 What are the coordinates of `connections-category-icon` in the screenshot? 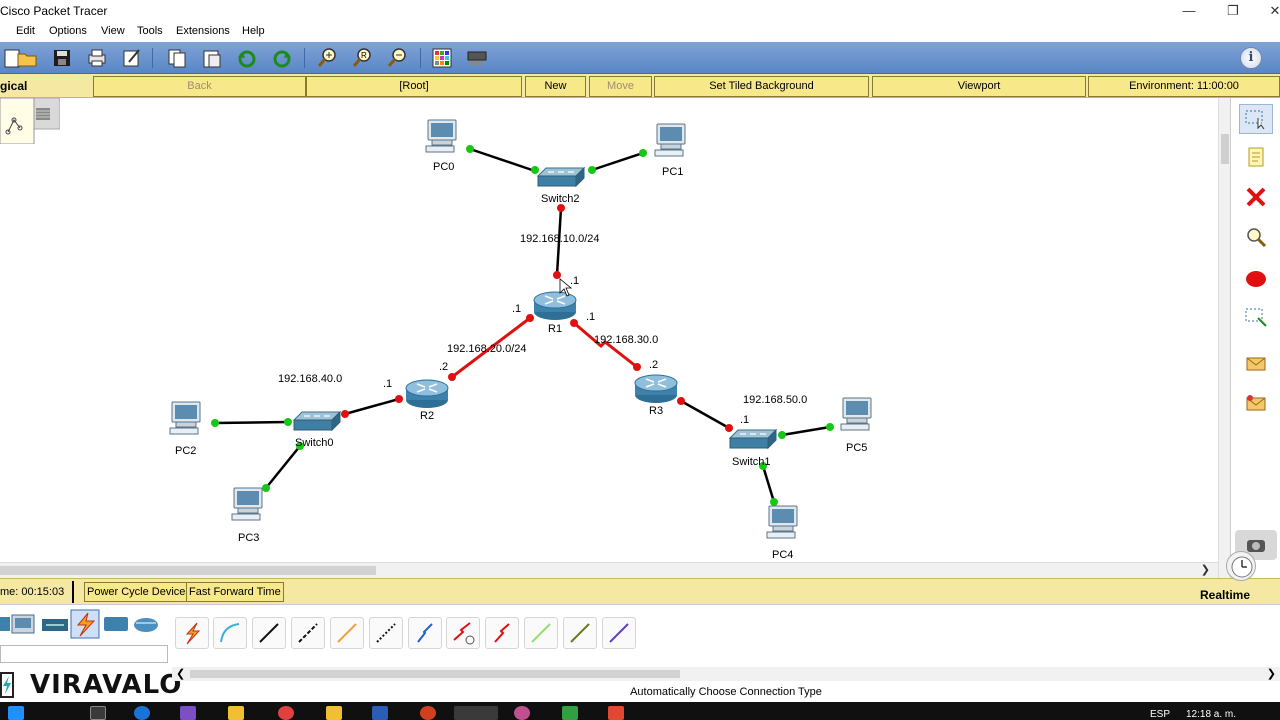 It's located at (85, 624).